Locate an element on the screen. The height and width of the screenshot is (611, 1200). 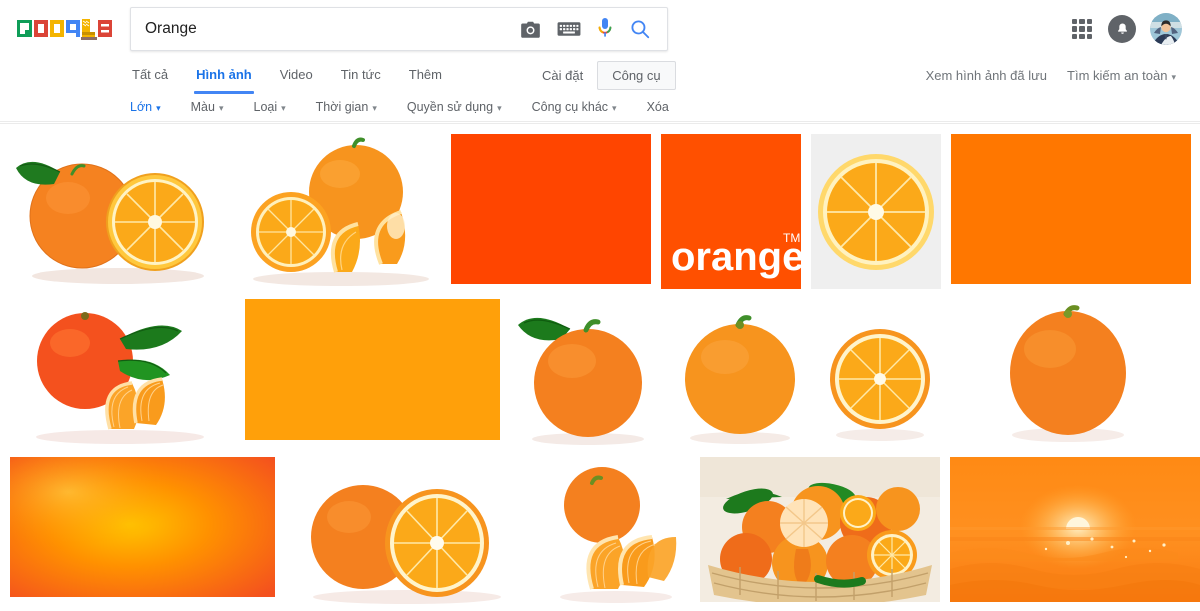
filter-color: Màu ▾ is located at coordinates (215, 107).